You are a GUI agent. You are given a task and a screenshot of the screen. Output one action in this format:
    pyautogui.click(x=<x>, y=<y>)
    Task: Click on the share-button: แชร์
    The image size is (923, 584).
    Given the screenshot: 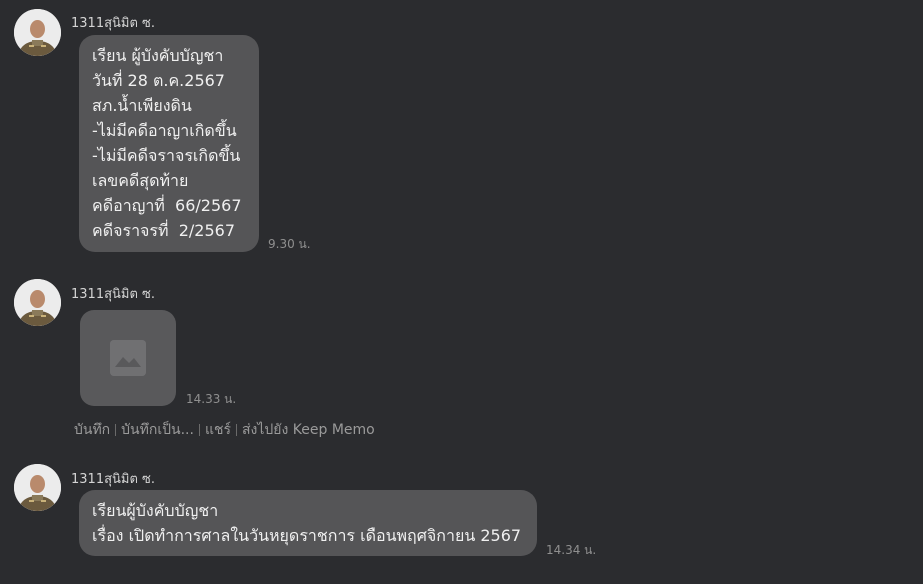 What is the action you would take?
    pyautogui.click(x=218, y=430)
    